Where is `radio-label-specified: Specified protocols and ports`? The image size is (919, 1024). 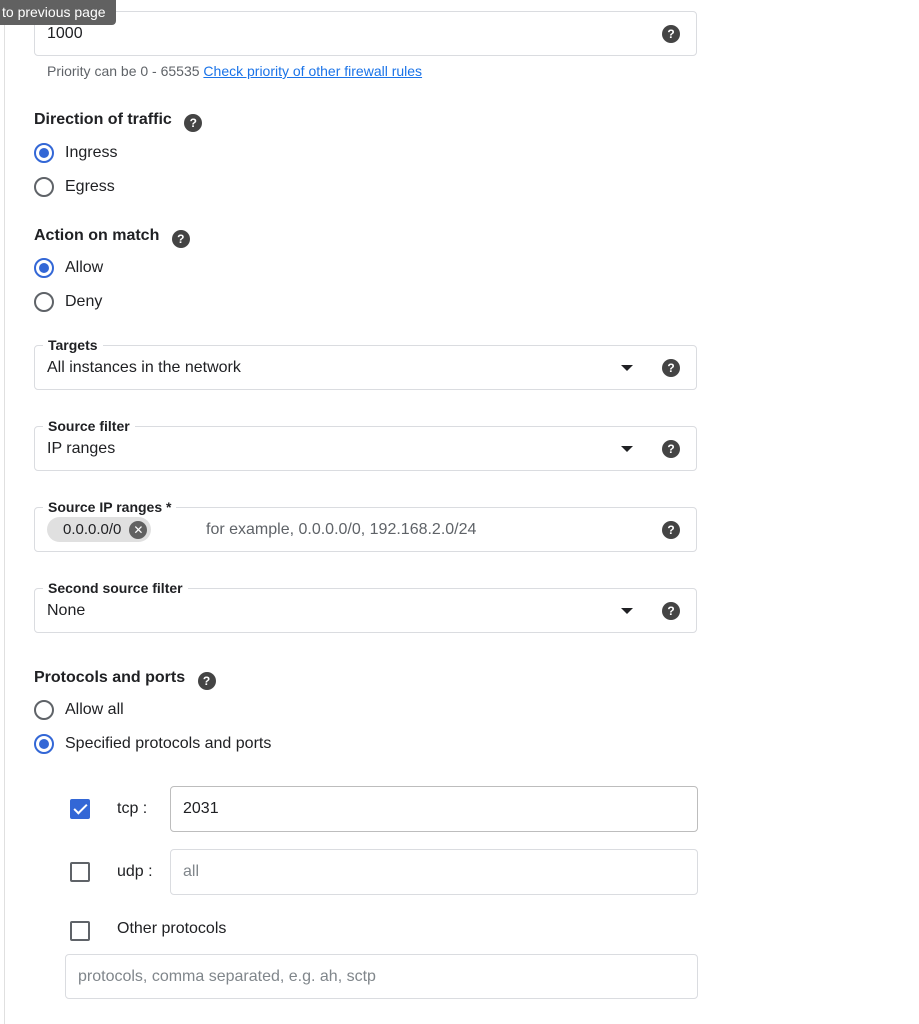 radio-label-specified: Specified protocols and ports is located at coordinates (168, 743).